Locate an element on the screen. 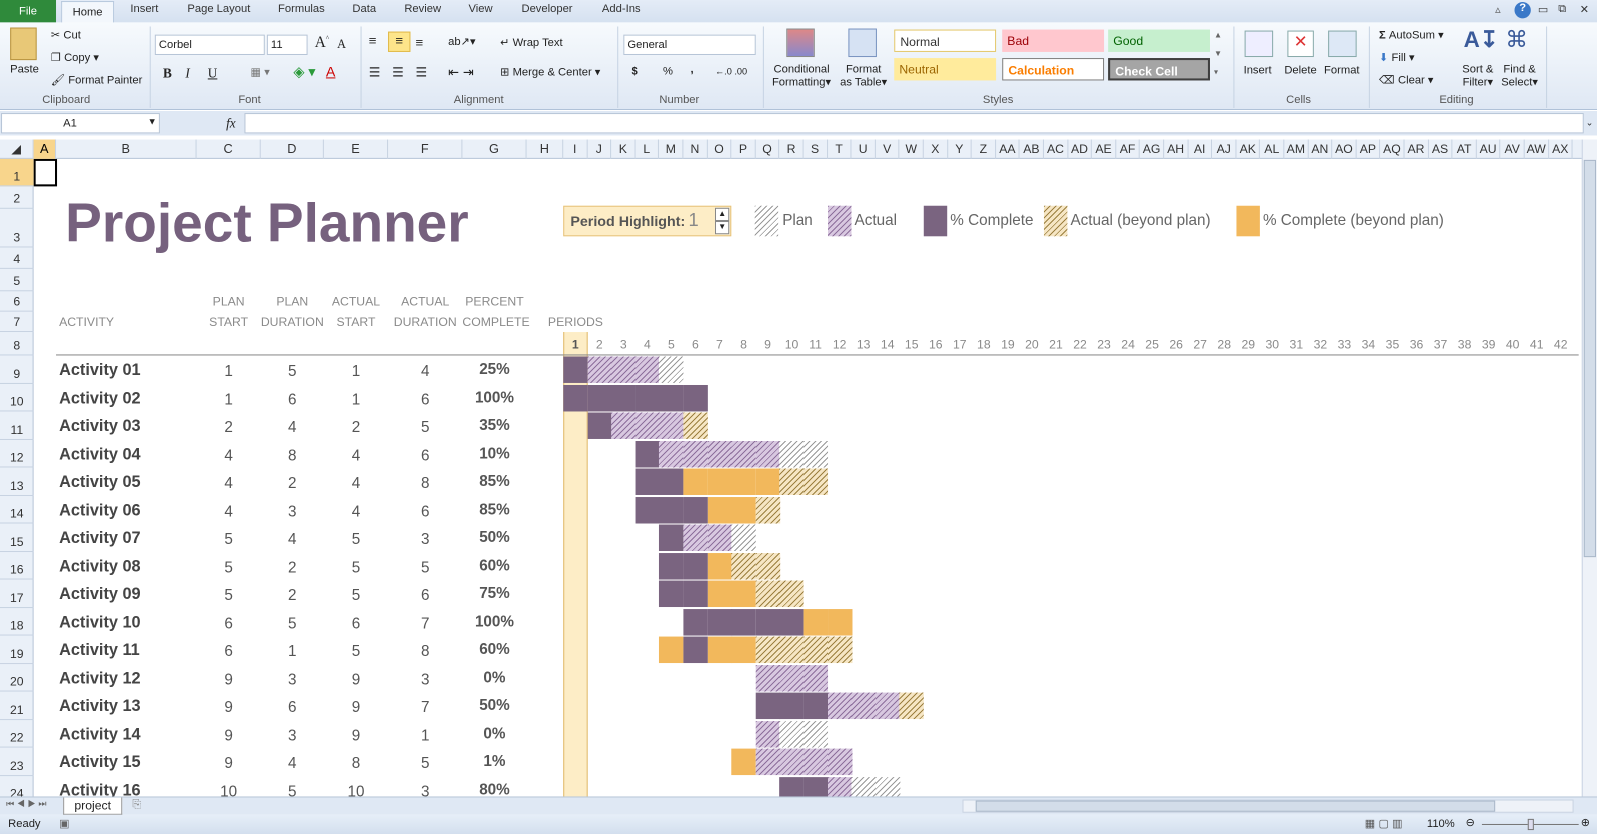 The height and width of the screenshot is (834, 1597). column-header-AR: AR is located at coordinates (1417, 149).